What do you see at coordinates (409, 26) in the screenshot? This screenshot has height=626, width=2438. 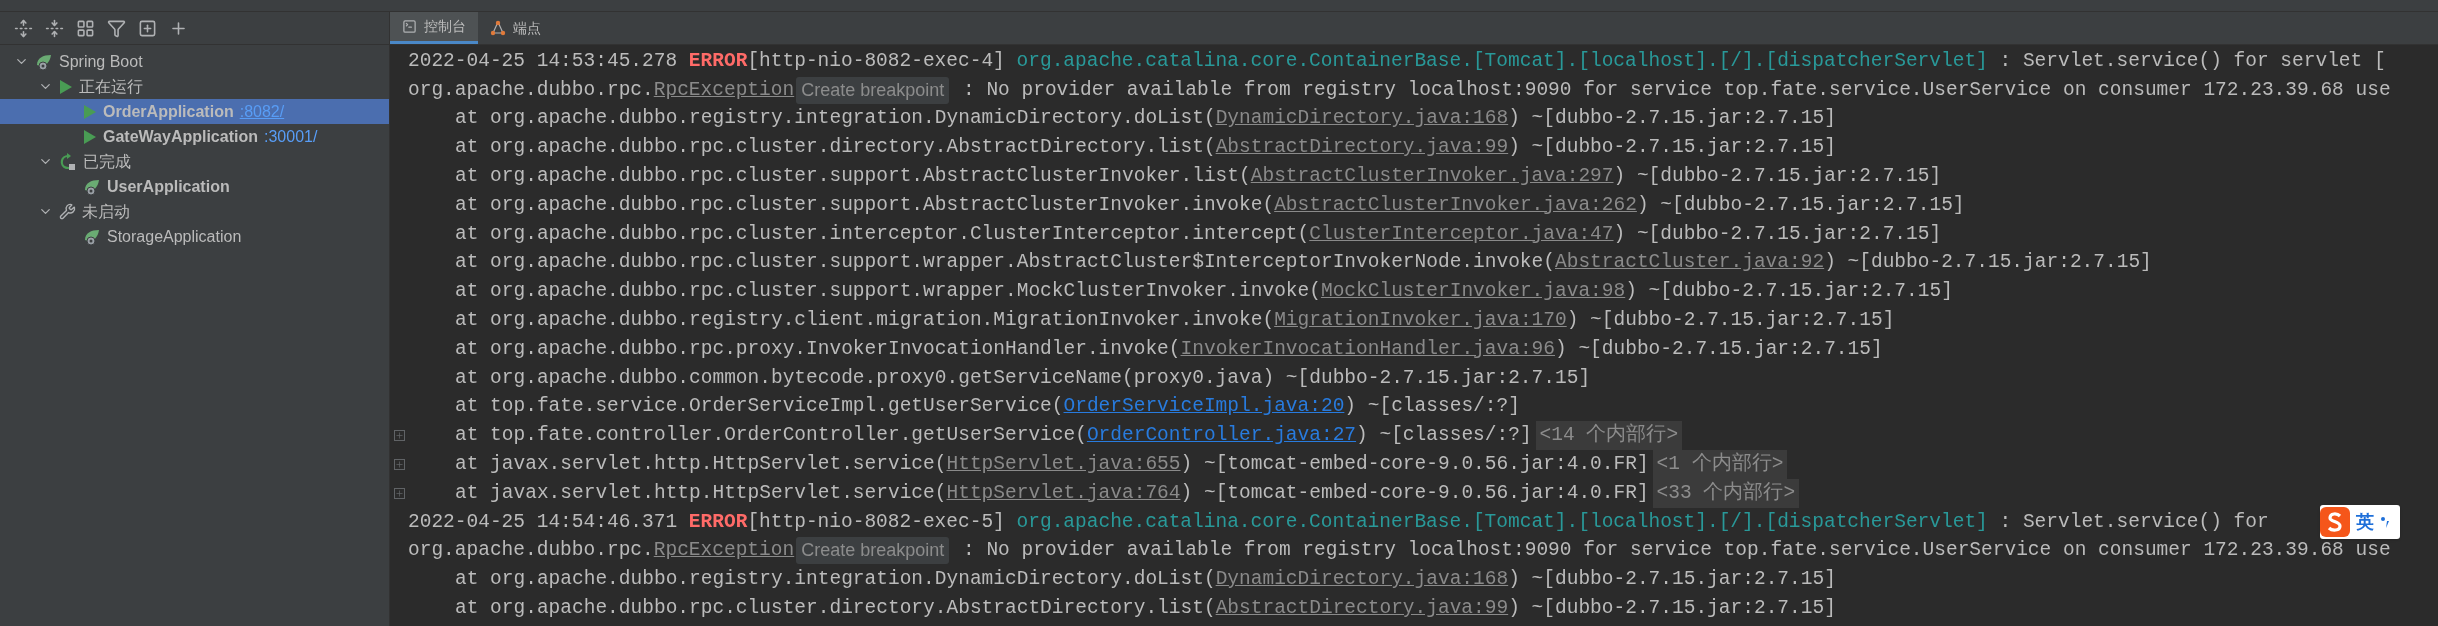 I see `terminal-icon` at bounding box center [409, 26].